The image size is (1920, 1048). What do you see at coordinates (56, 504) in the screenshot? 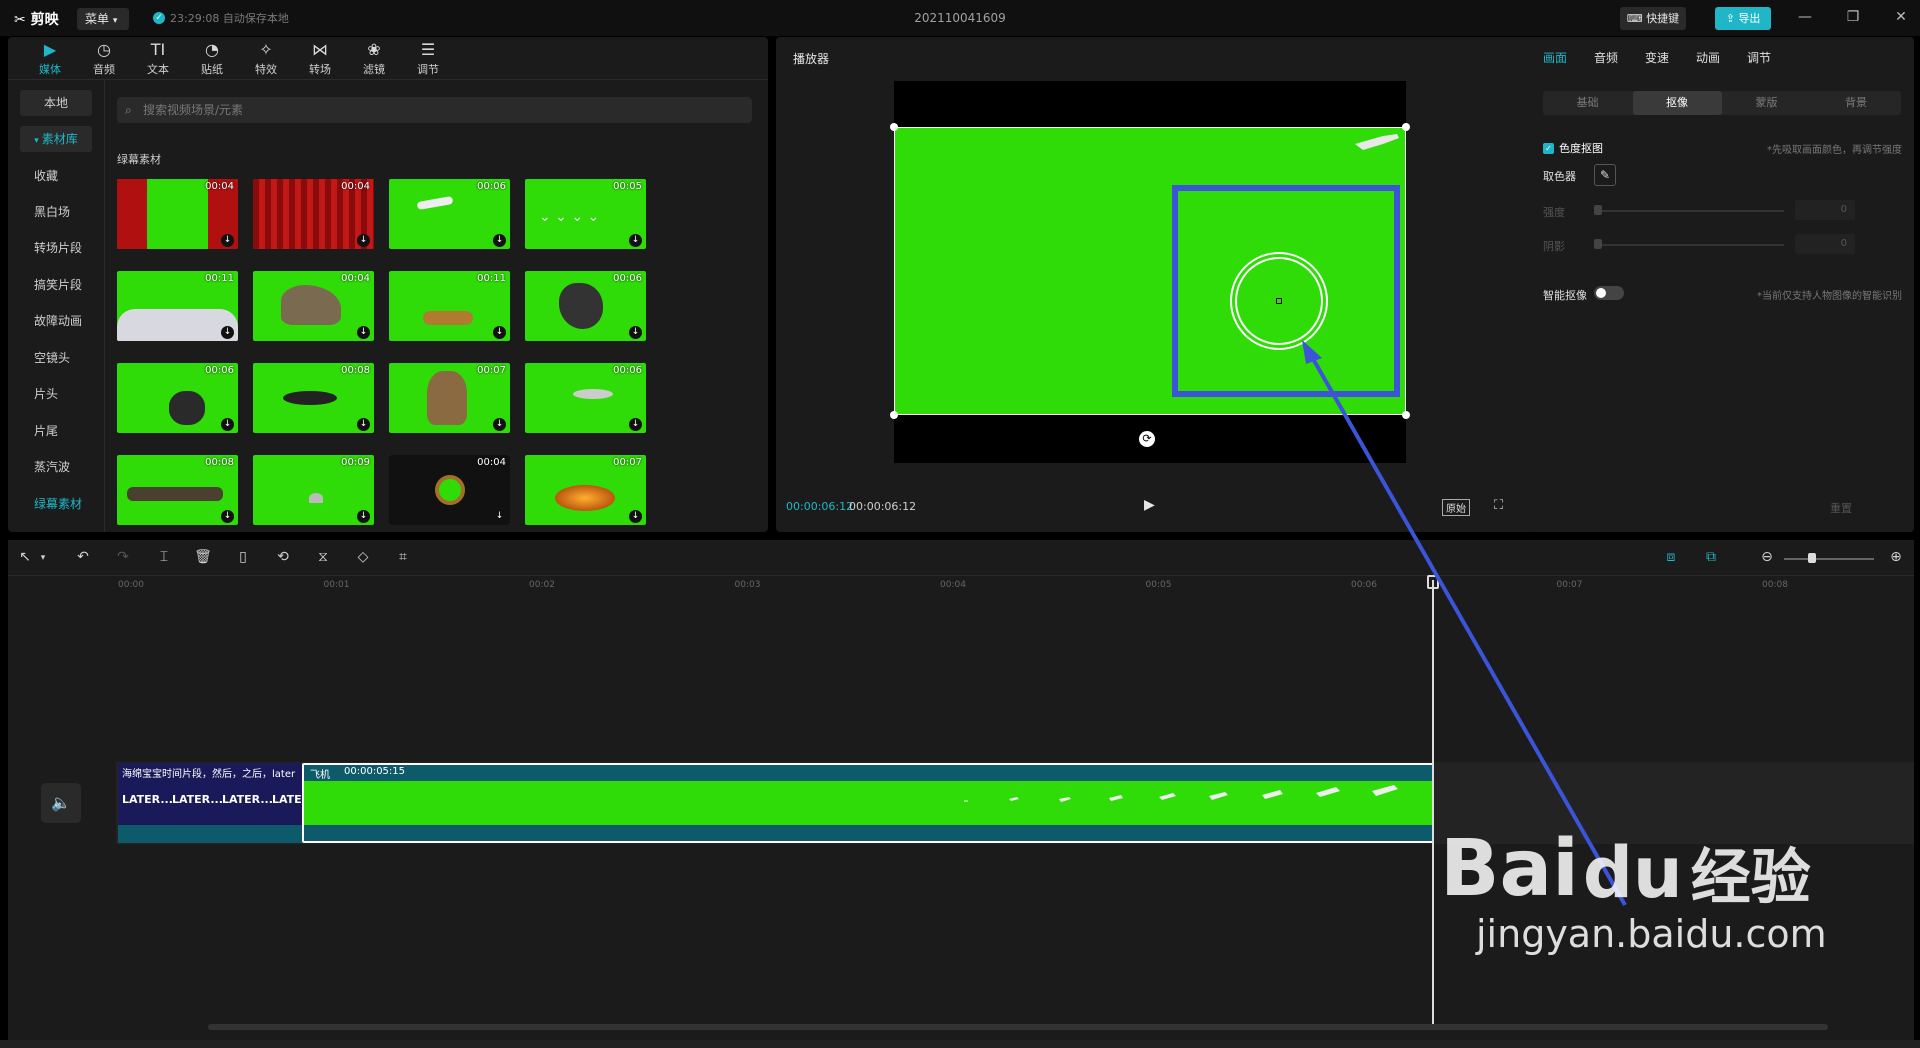
I see `sidebar-item-11: 绿幕素材` at bounding box center [56, 504].